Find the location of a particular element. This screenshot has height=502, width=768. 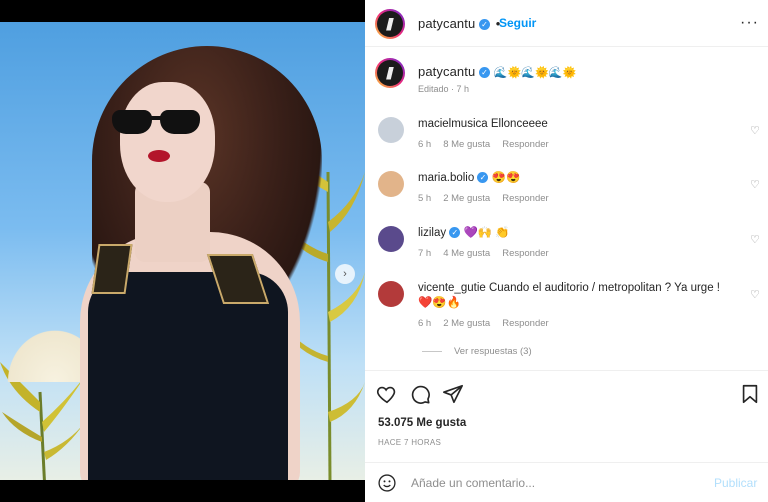

author-username: patycantu ✓ • is located at coordinates (460, 23).